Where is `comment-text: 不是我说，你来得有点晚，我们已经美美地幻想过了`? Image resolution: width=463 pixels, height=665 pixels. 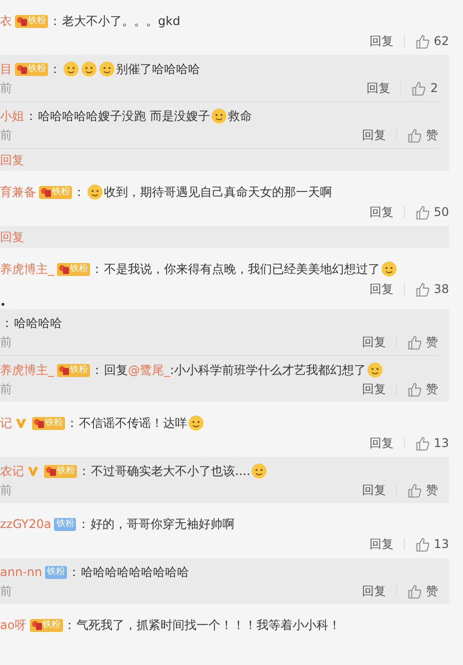
comment-text: 不是我说，你来得有点晚，我们已经美美地幻想过了 is located at coordinates (242, 269).